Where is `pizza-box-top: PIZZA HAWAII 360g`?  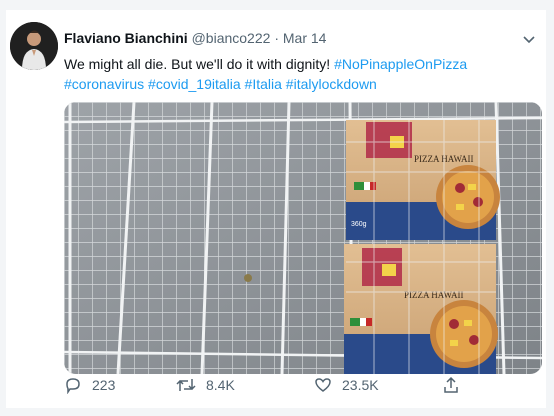
pizza-box-top: PIZZA HAWAII 360g is located at coordinates (423, 180).